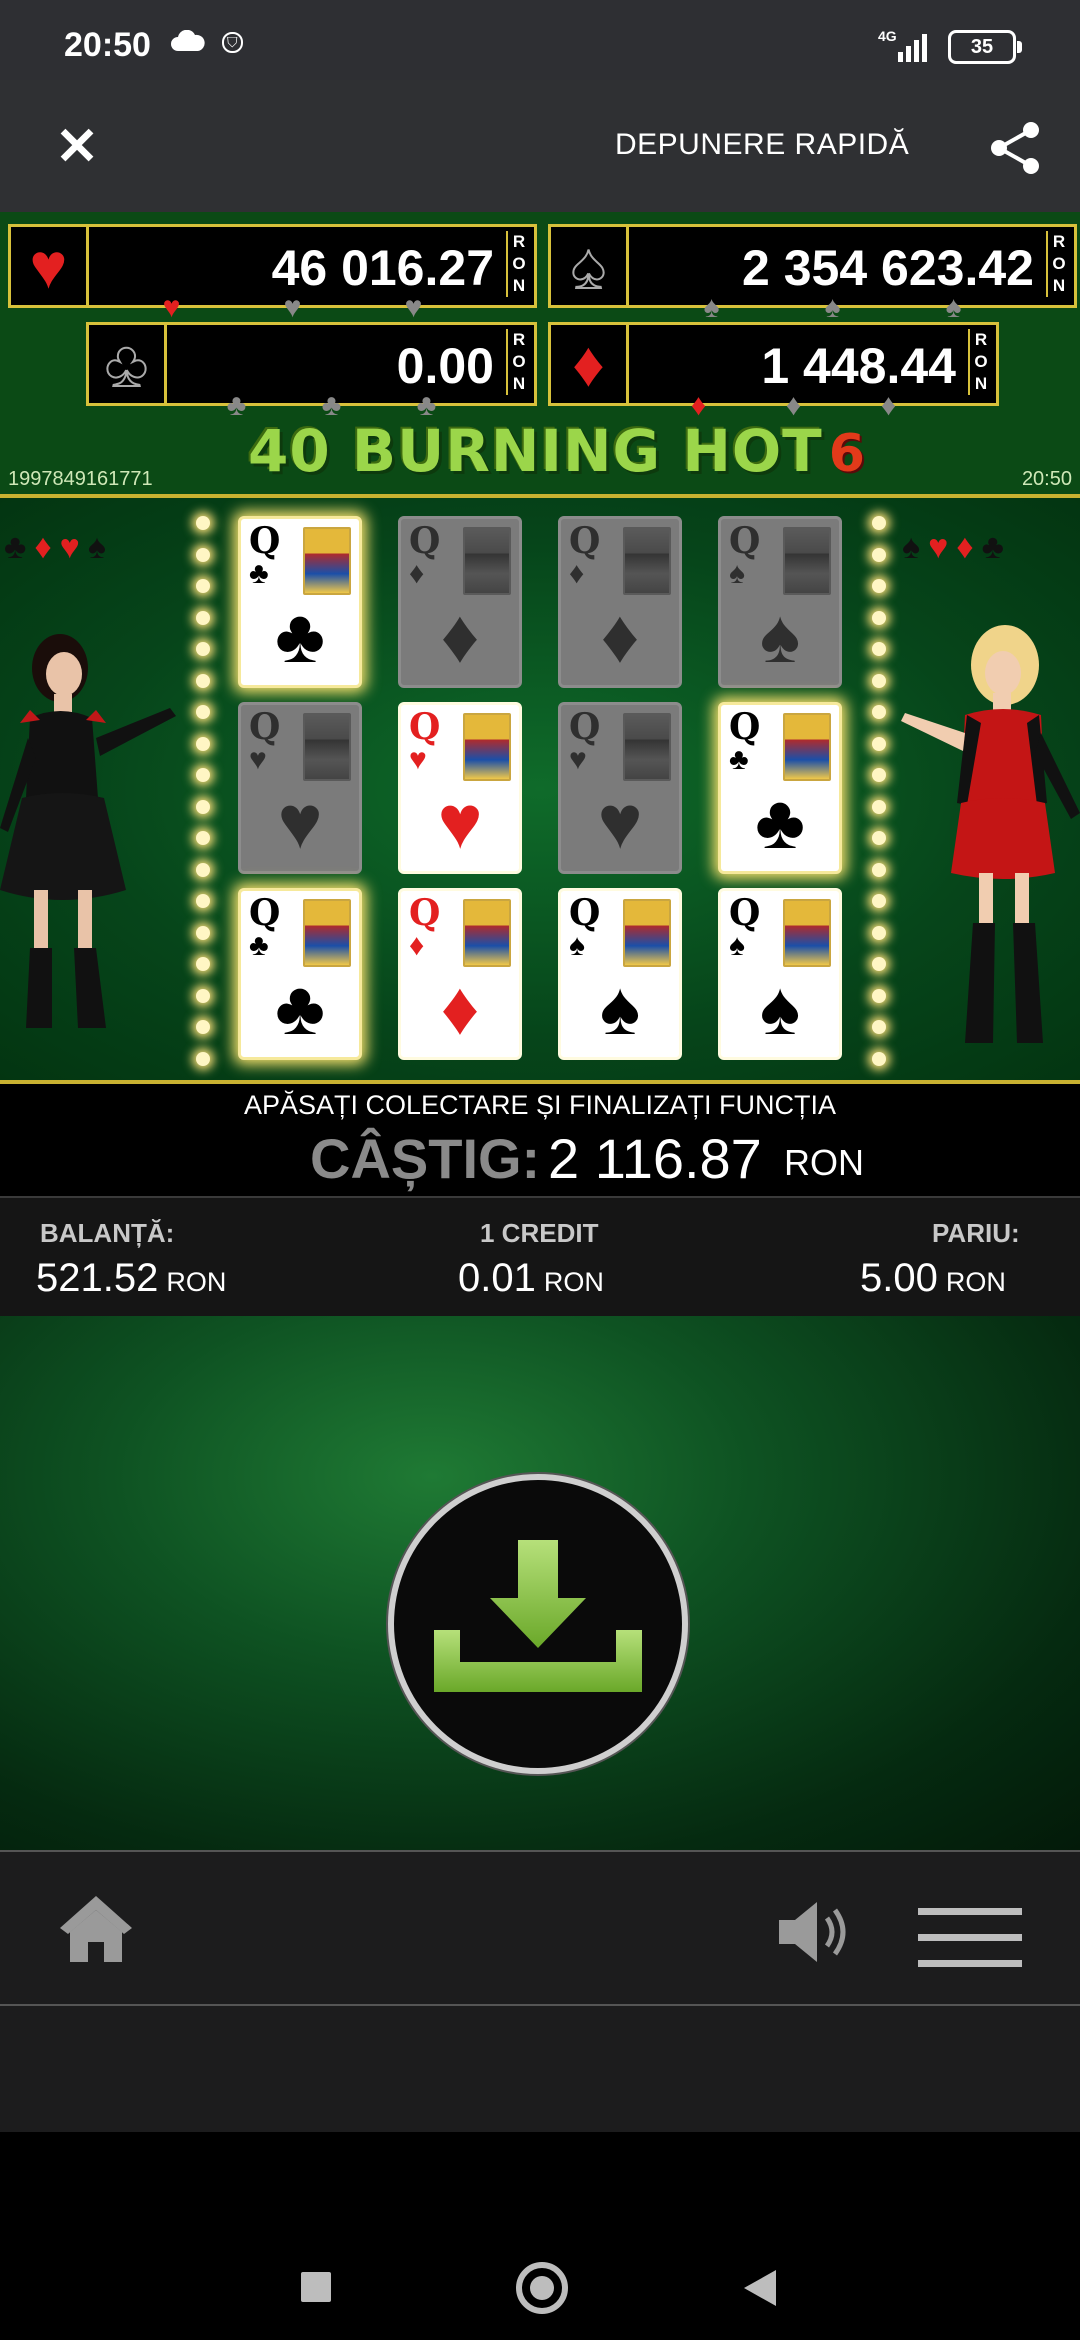  Describe the element at coordinates (311, 371) in the screenshot. I see `jackpot-clubs: ♣ 0.00 RON ♣ ♣ ♣` at that location.